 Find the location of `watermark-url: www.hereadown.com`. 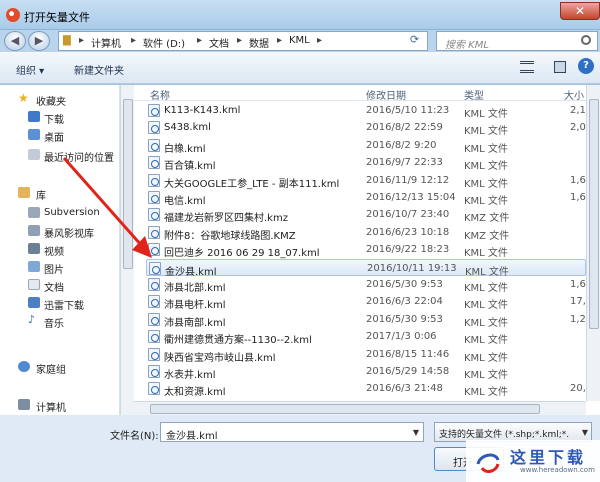

watermark-url: www.hereadown.com is located at coordinates (557, 470).